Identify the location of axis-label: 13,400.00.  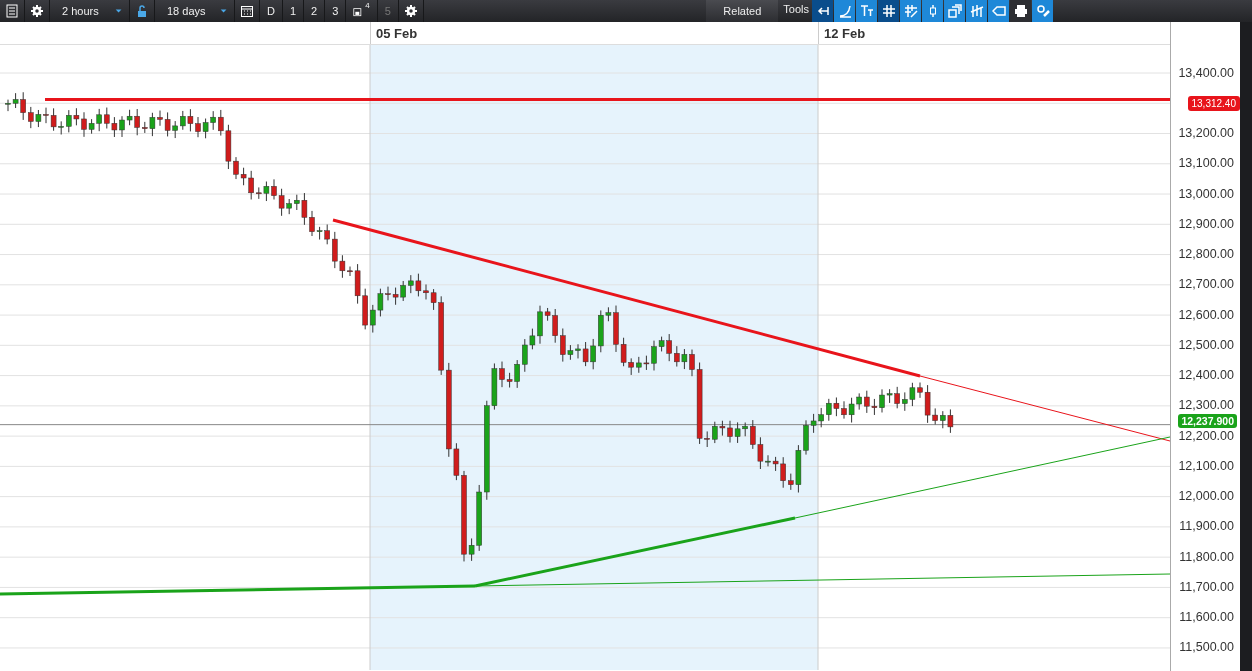
(1206, 73).